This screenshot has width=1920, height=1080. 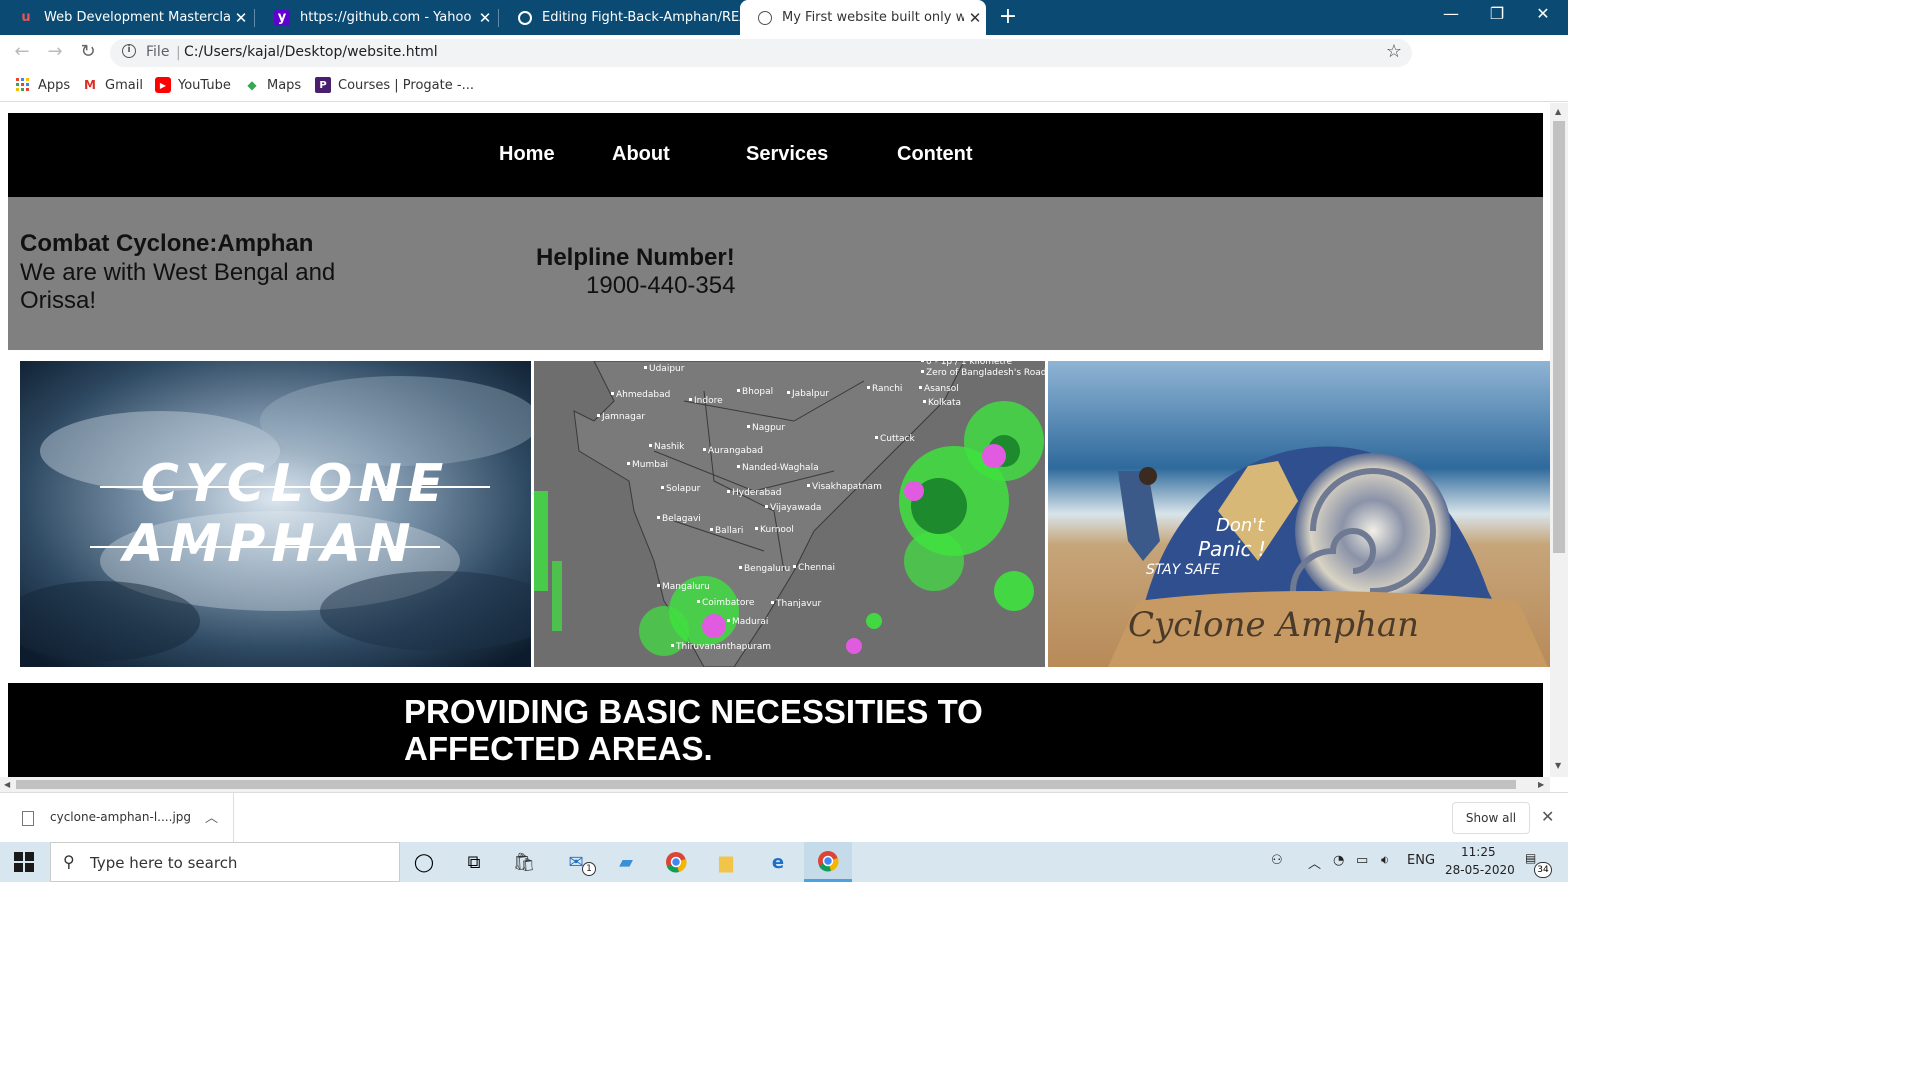 I want to click on forward-button: →, so click(x=55, y=51).